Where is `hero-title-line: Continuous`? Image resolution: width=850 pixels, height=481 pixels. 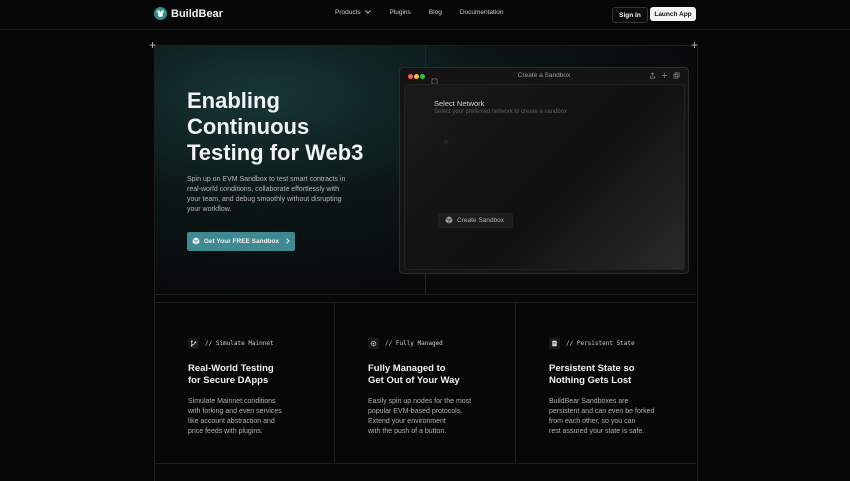 hero-title-line: Continuous is located at coordinates (248, 126).